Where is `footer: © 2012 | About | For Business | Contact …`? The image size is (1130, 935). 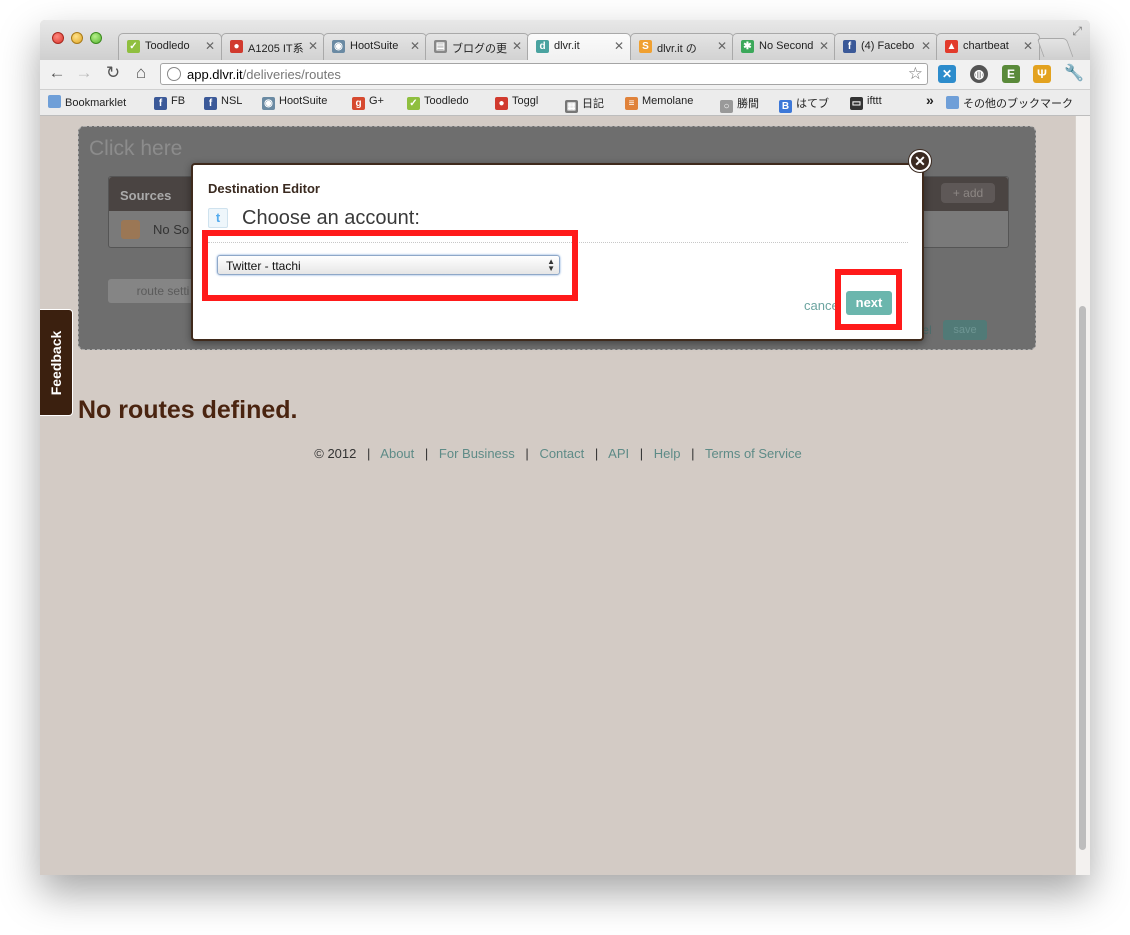 footer: © 2012 | About | For Business | Contact … is located at coordinates (558, 453).